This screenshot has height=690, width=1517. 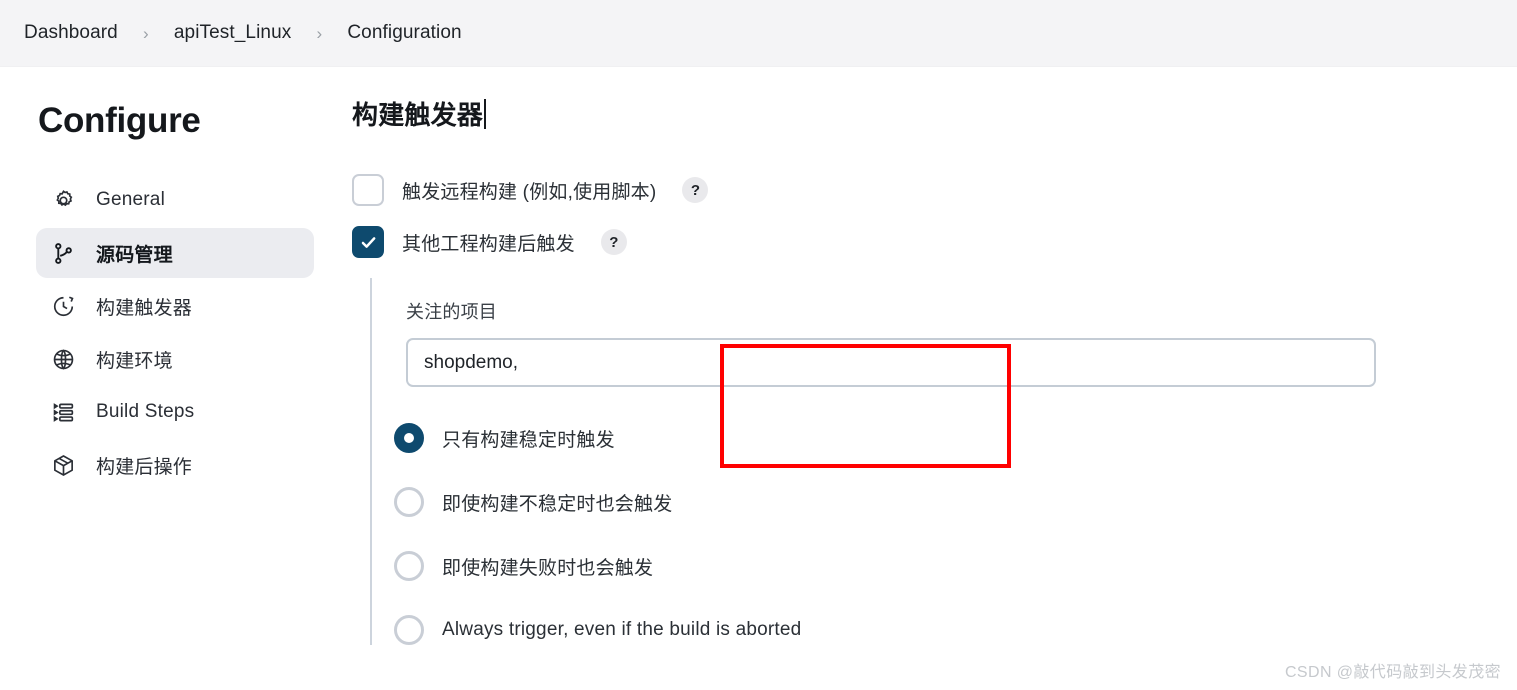 What do you see at coordinates (409, 630) in the screenshot?
I see `radio-always` at bounding box center [409, 630].